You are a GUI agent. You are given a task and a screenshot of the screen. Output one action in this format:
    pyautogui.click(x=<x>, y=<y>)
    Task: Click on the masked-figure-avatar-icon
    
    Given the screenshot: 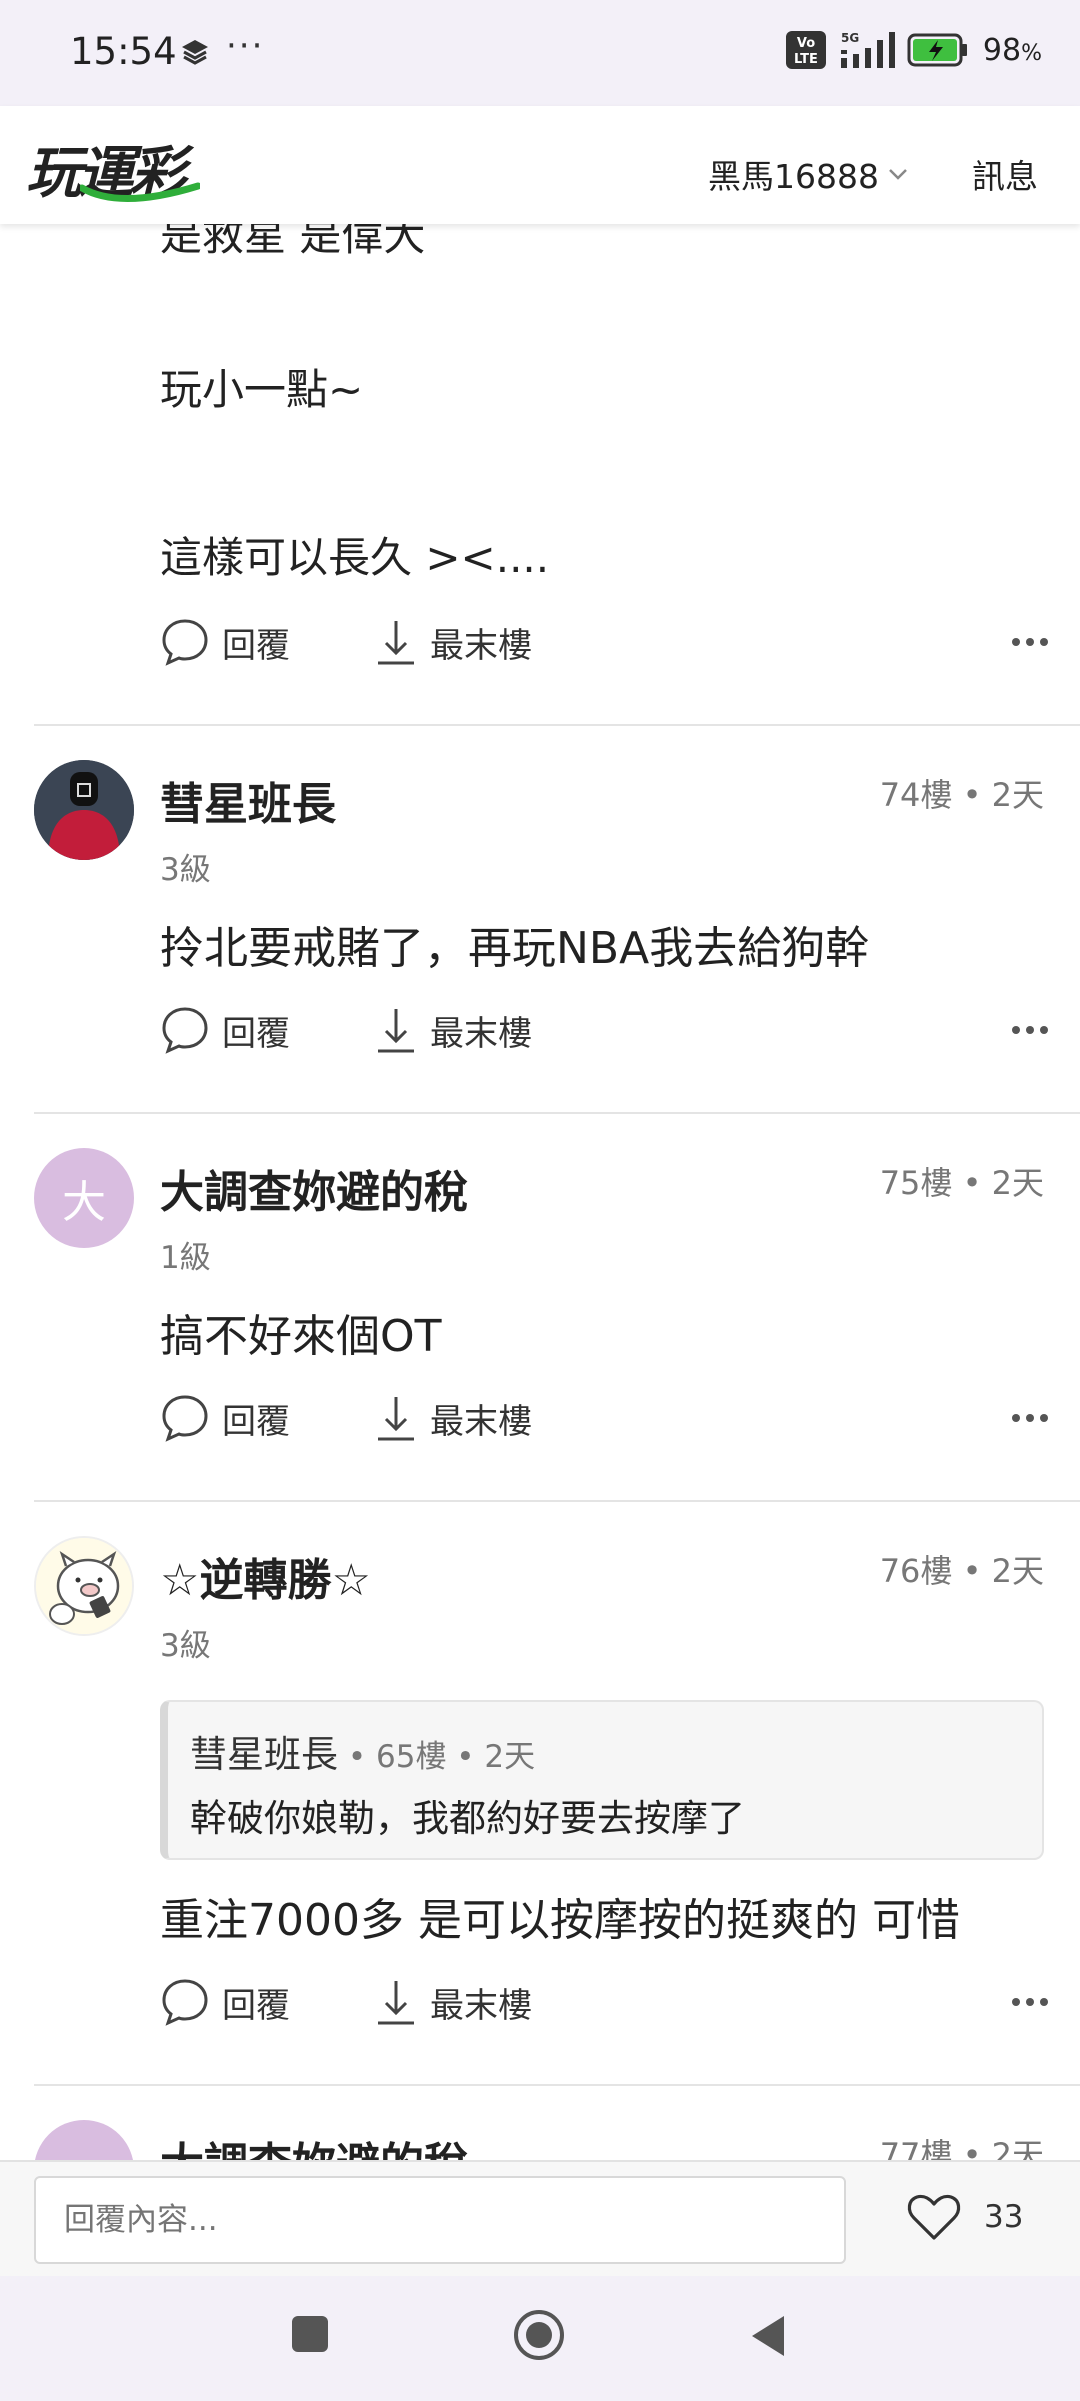 What is the action you would take?
    pyautogui.click(x=84, y=810)
    